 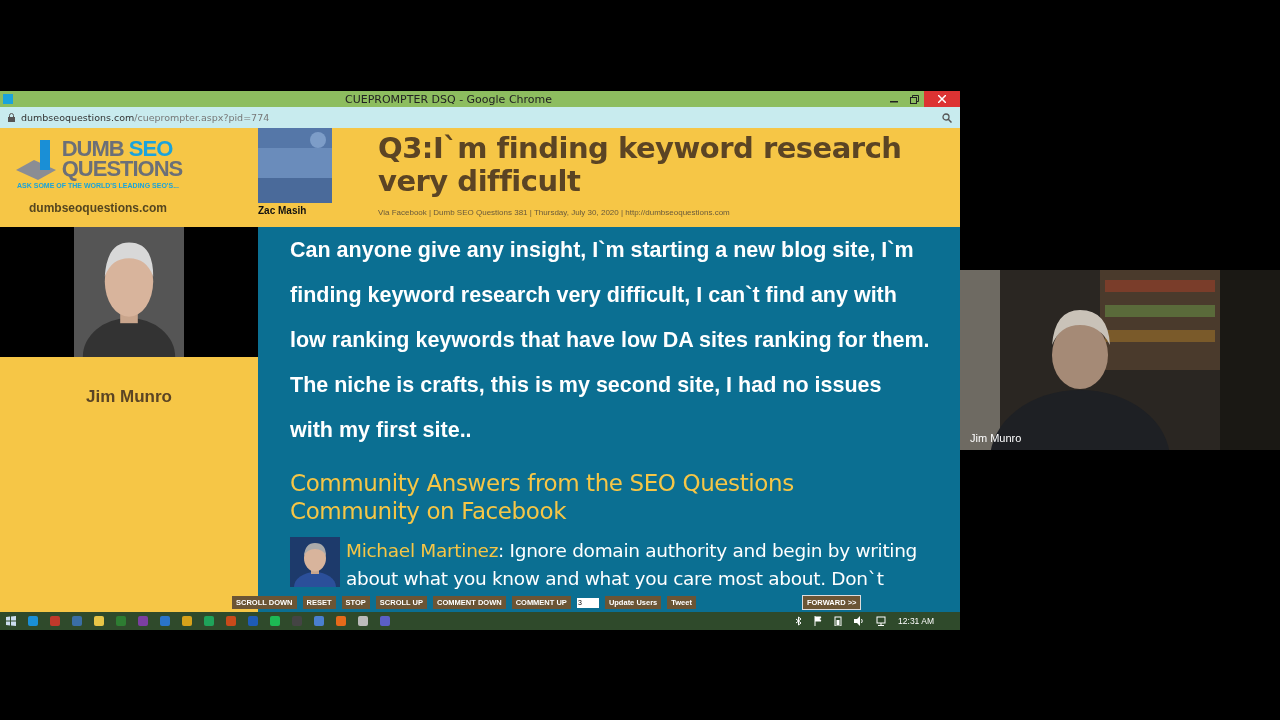 I want to click on panelist-name: Jim Munro, so click(x=129, y=397).